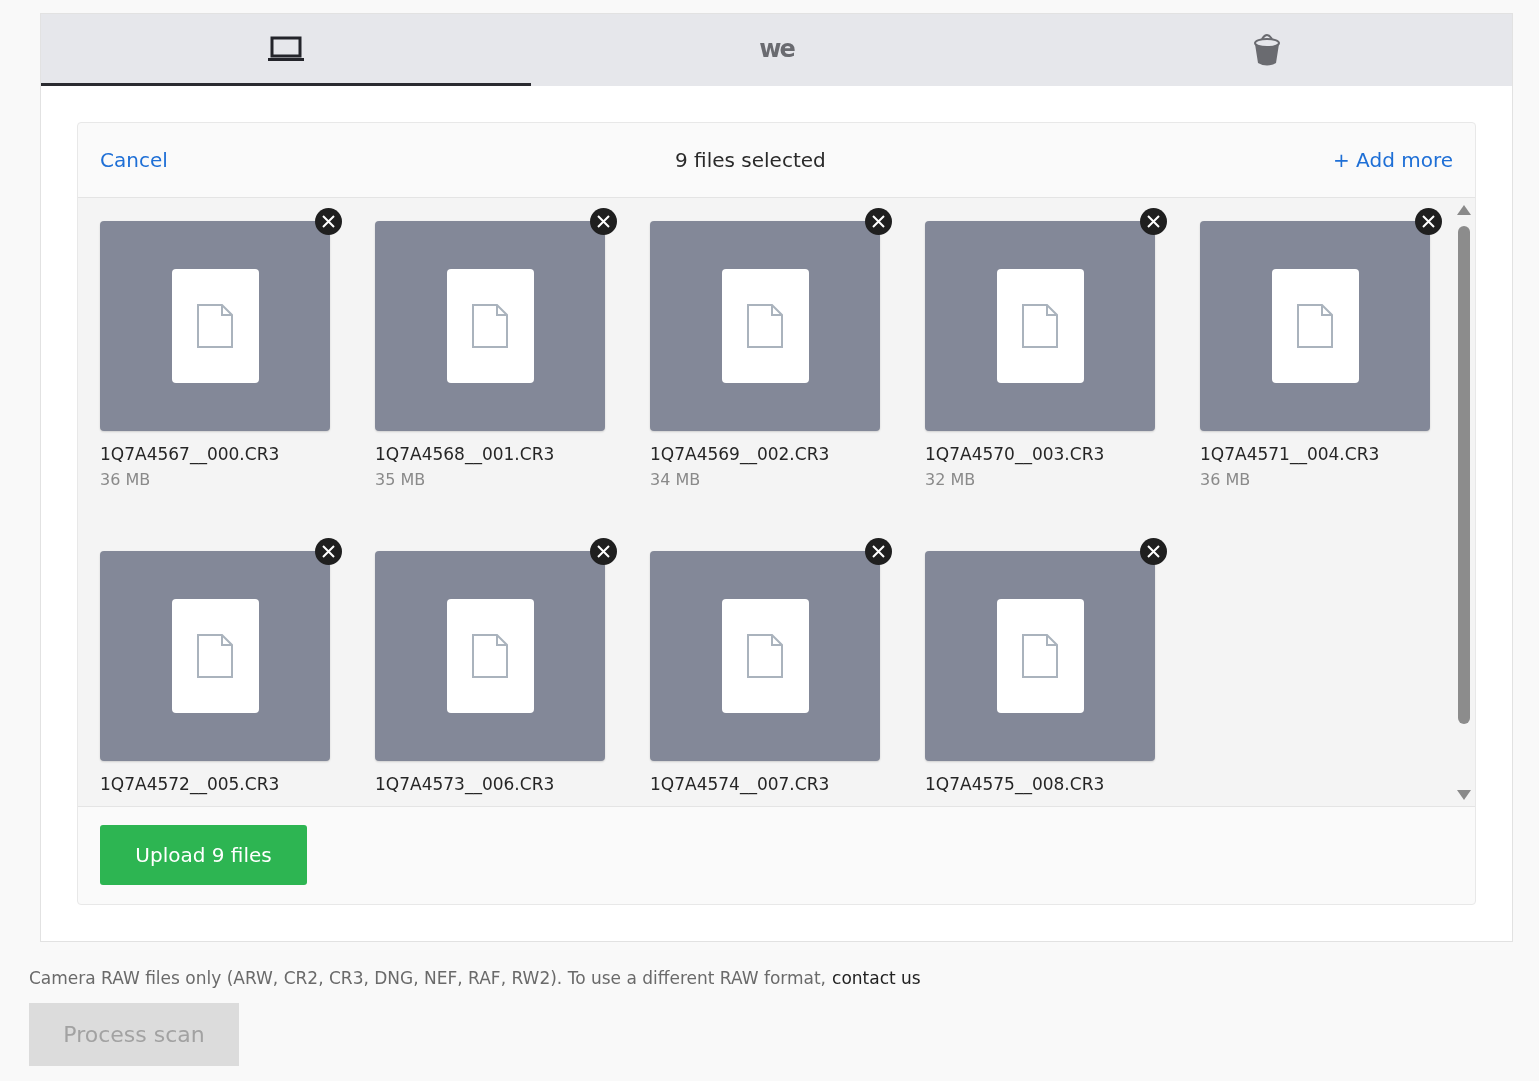  I want to click on selection-title: 9 files selected, so click(750, 160).